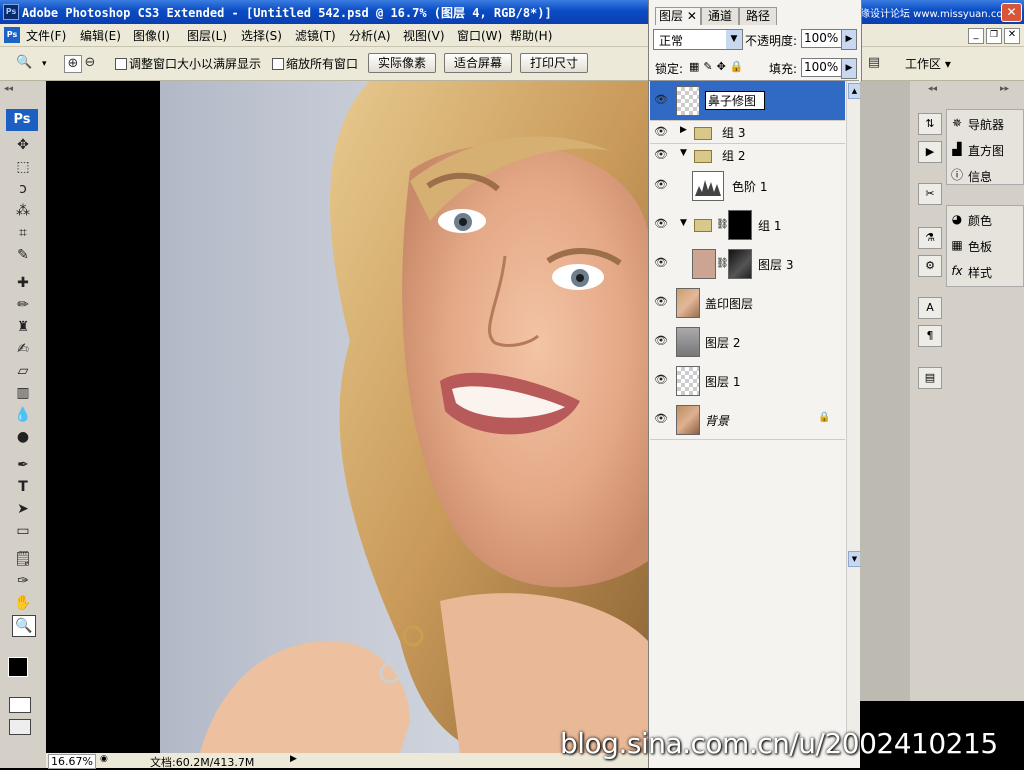 The width and height of the screenshot is (1024, 770). Describe the element at coordinates (932, 89) in the screenshot. I see `dock-expand-icon: ◂◂` at that location.